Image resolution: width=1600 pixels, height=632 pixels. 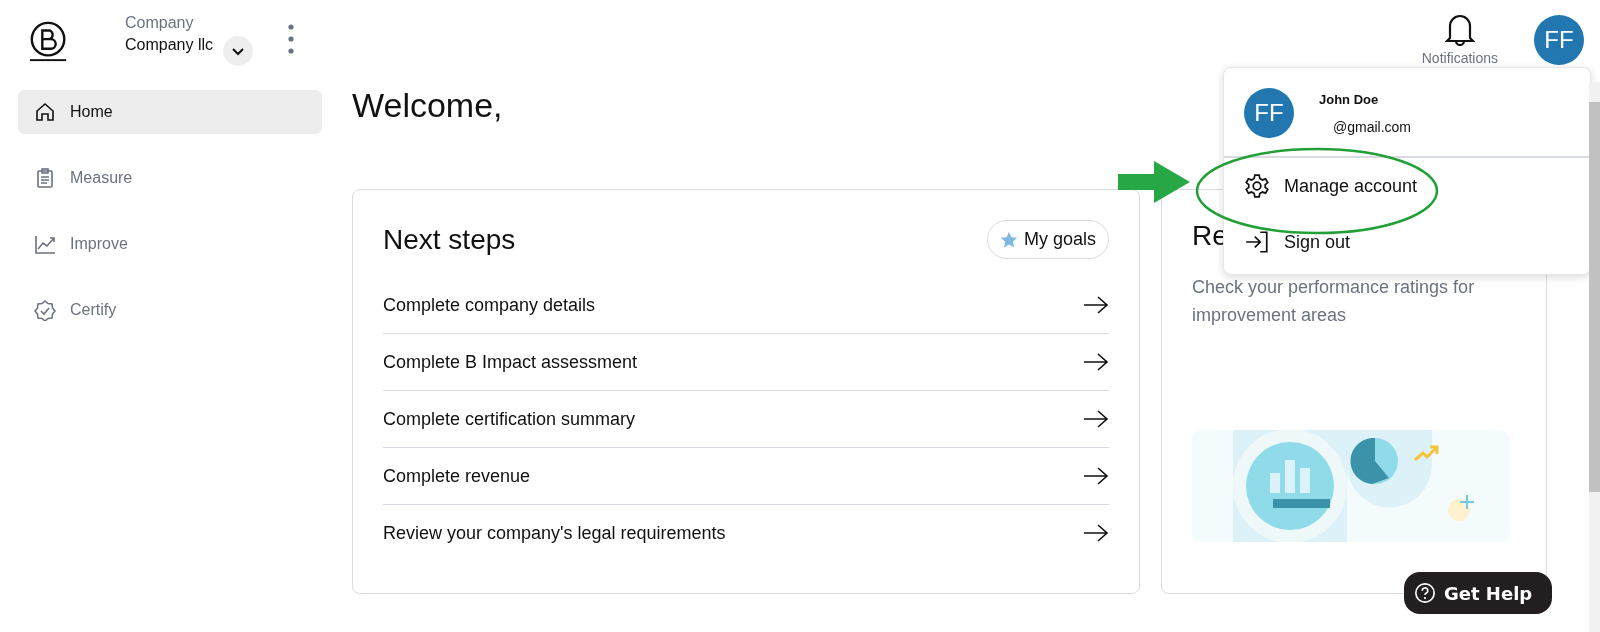 I want to click on avatar-button: FF, so click(x=1559, y=40).